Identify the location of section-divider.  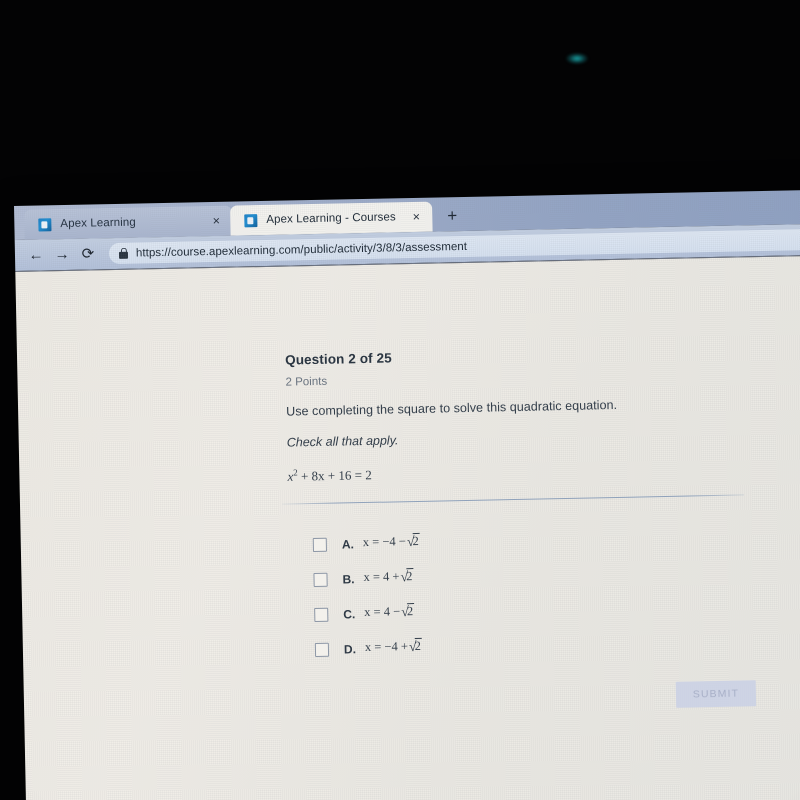
(513, 499).